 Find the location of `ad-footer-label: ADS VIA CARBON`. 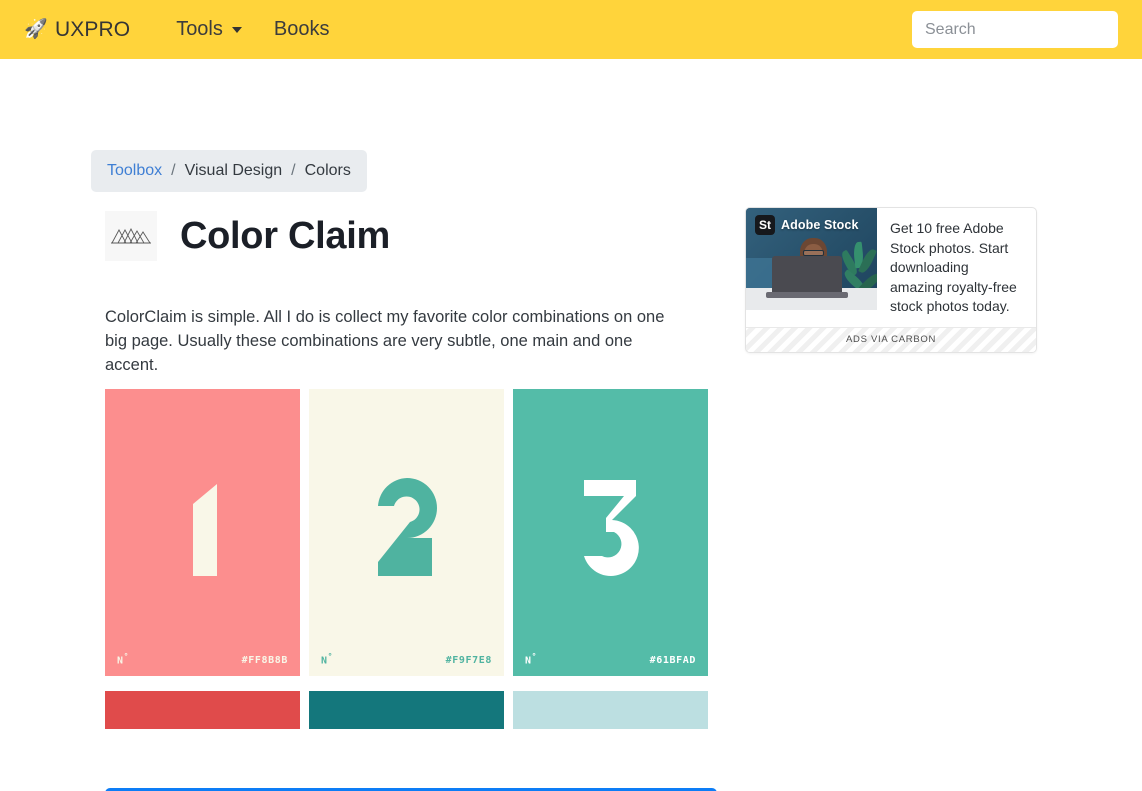

ad-footer-label: ADS VIA CARBON is located at coordinates (891, 339).